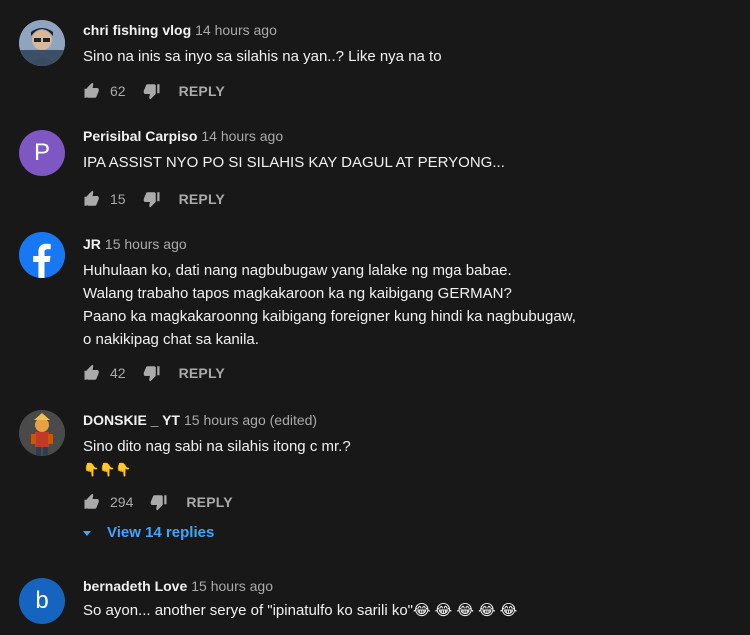 The width and height of the screenshot is (750, 635). I want to click on view-replies-button: View 14 replies, so click(147, 532).